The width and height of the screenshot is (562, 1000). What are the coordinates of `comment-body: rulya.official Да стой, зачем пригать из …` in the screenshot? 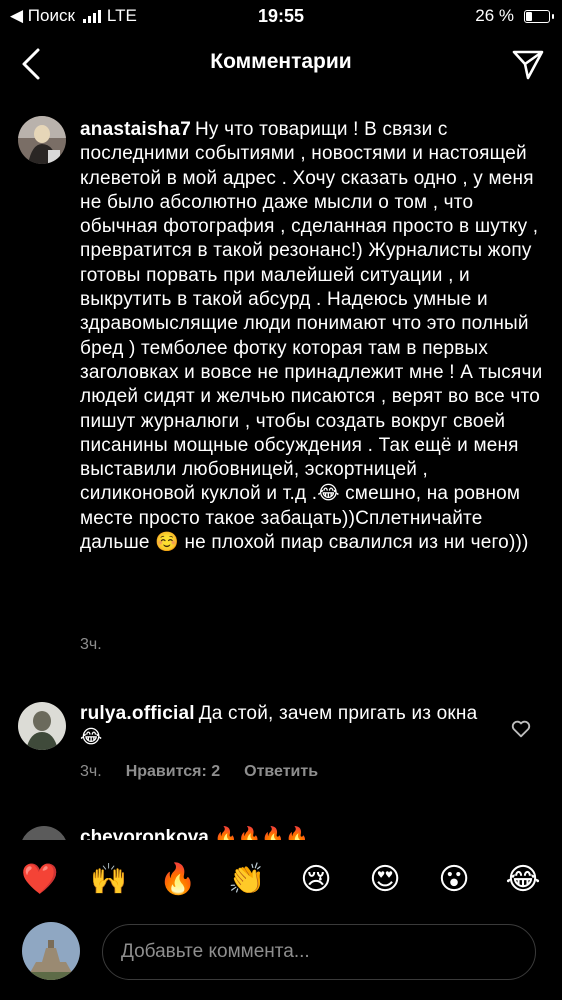 It's located at (290, 726).